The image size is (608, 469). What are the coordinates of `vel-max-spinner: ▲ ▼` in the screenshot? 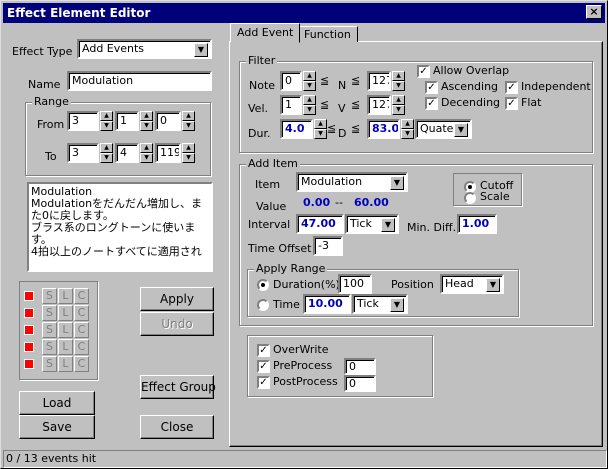 It's located at (398, 105).